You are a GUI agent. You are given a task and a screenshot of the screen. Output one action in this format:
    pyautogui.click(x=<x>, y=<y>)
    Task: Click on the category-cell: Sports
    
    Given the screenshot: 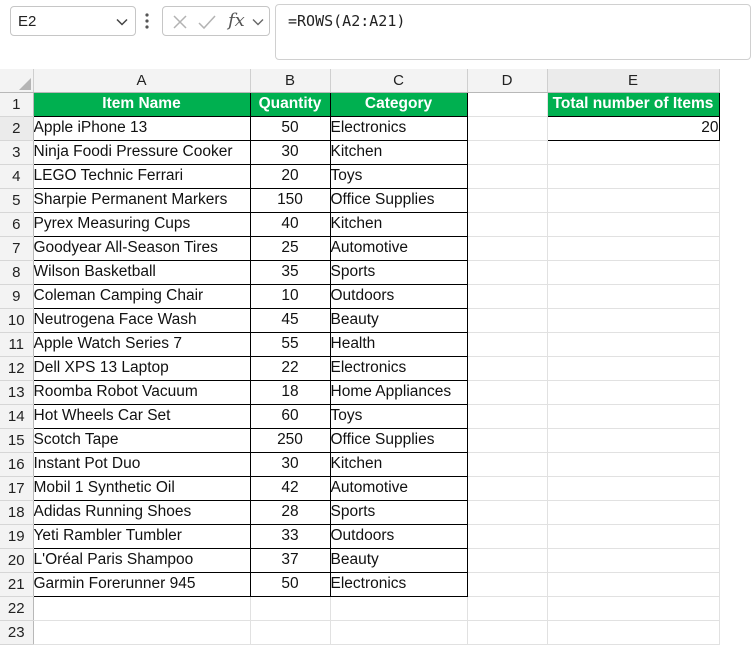 What is the action you would take?
    pyautogui.click(x=398, y=512)
    